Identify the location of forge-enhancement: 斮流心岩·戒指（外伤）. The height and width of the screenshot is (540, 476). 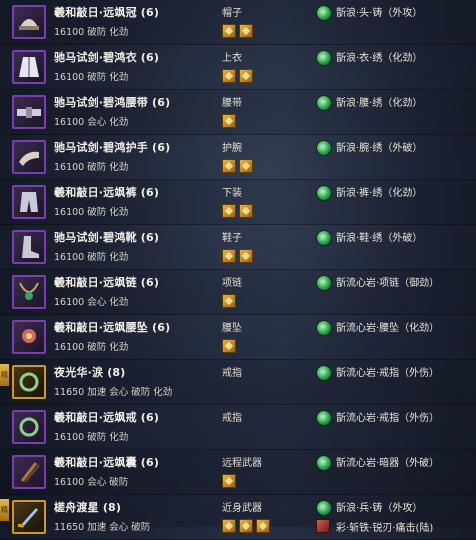
(388, 373).